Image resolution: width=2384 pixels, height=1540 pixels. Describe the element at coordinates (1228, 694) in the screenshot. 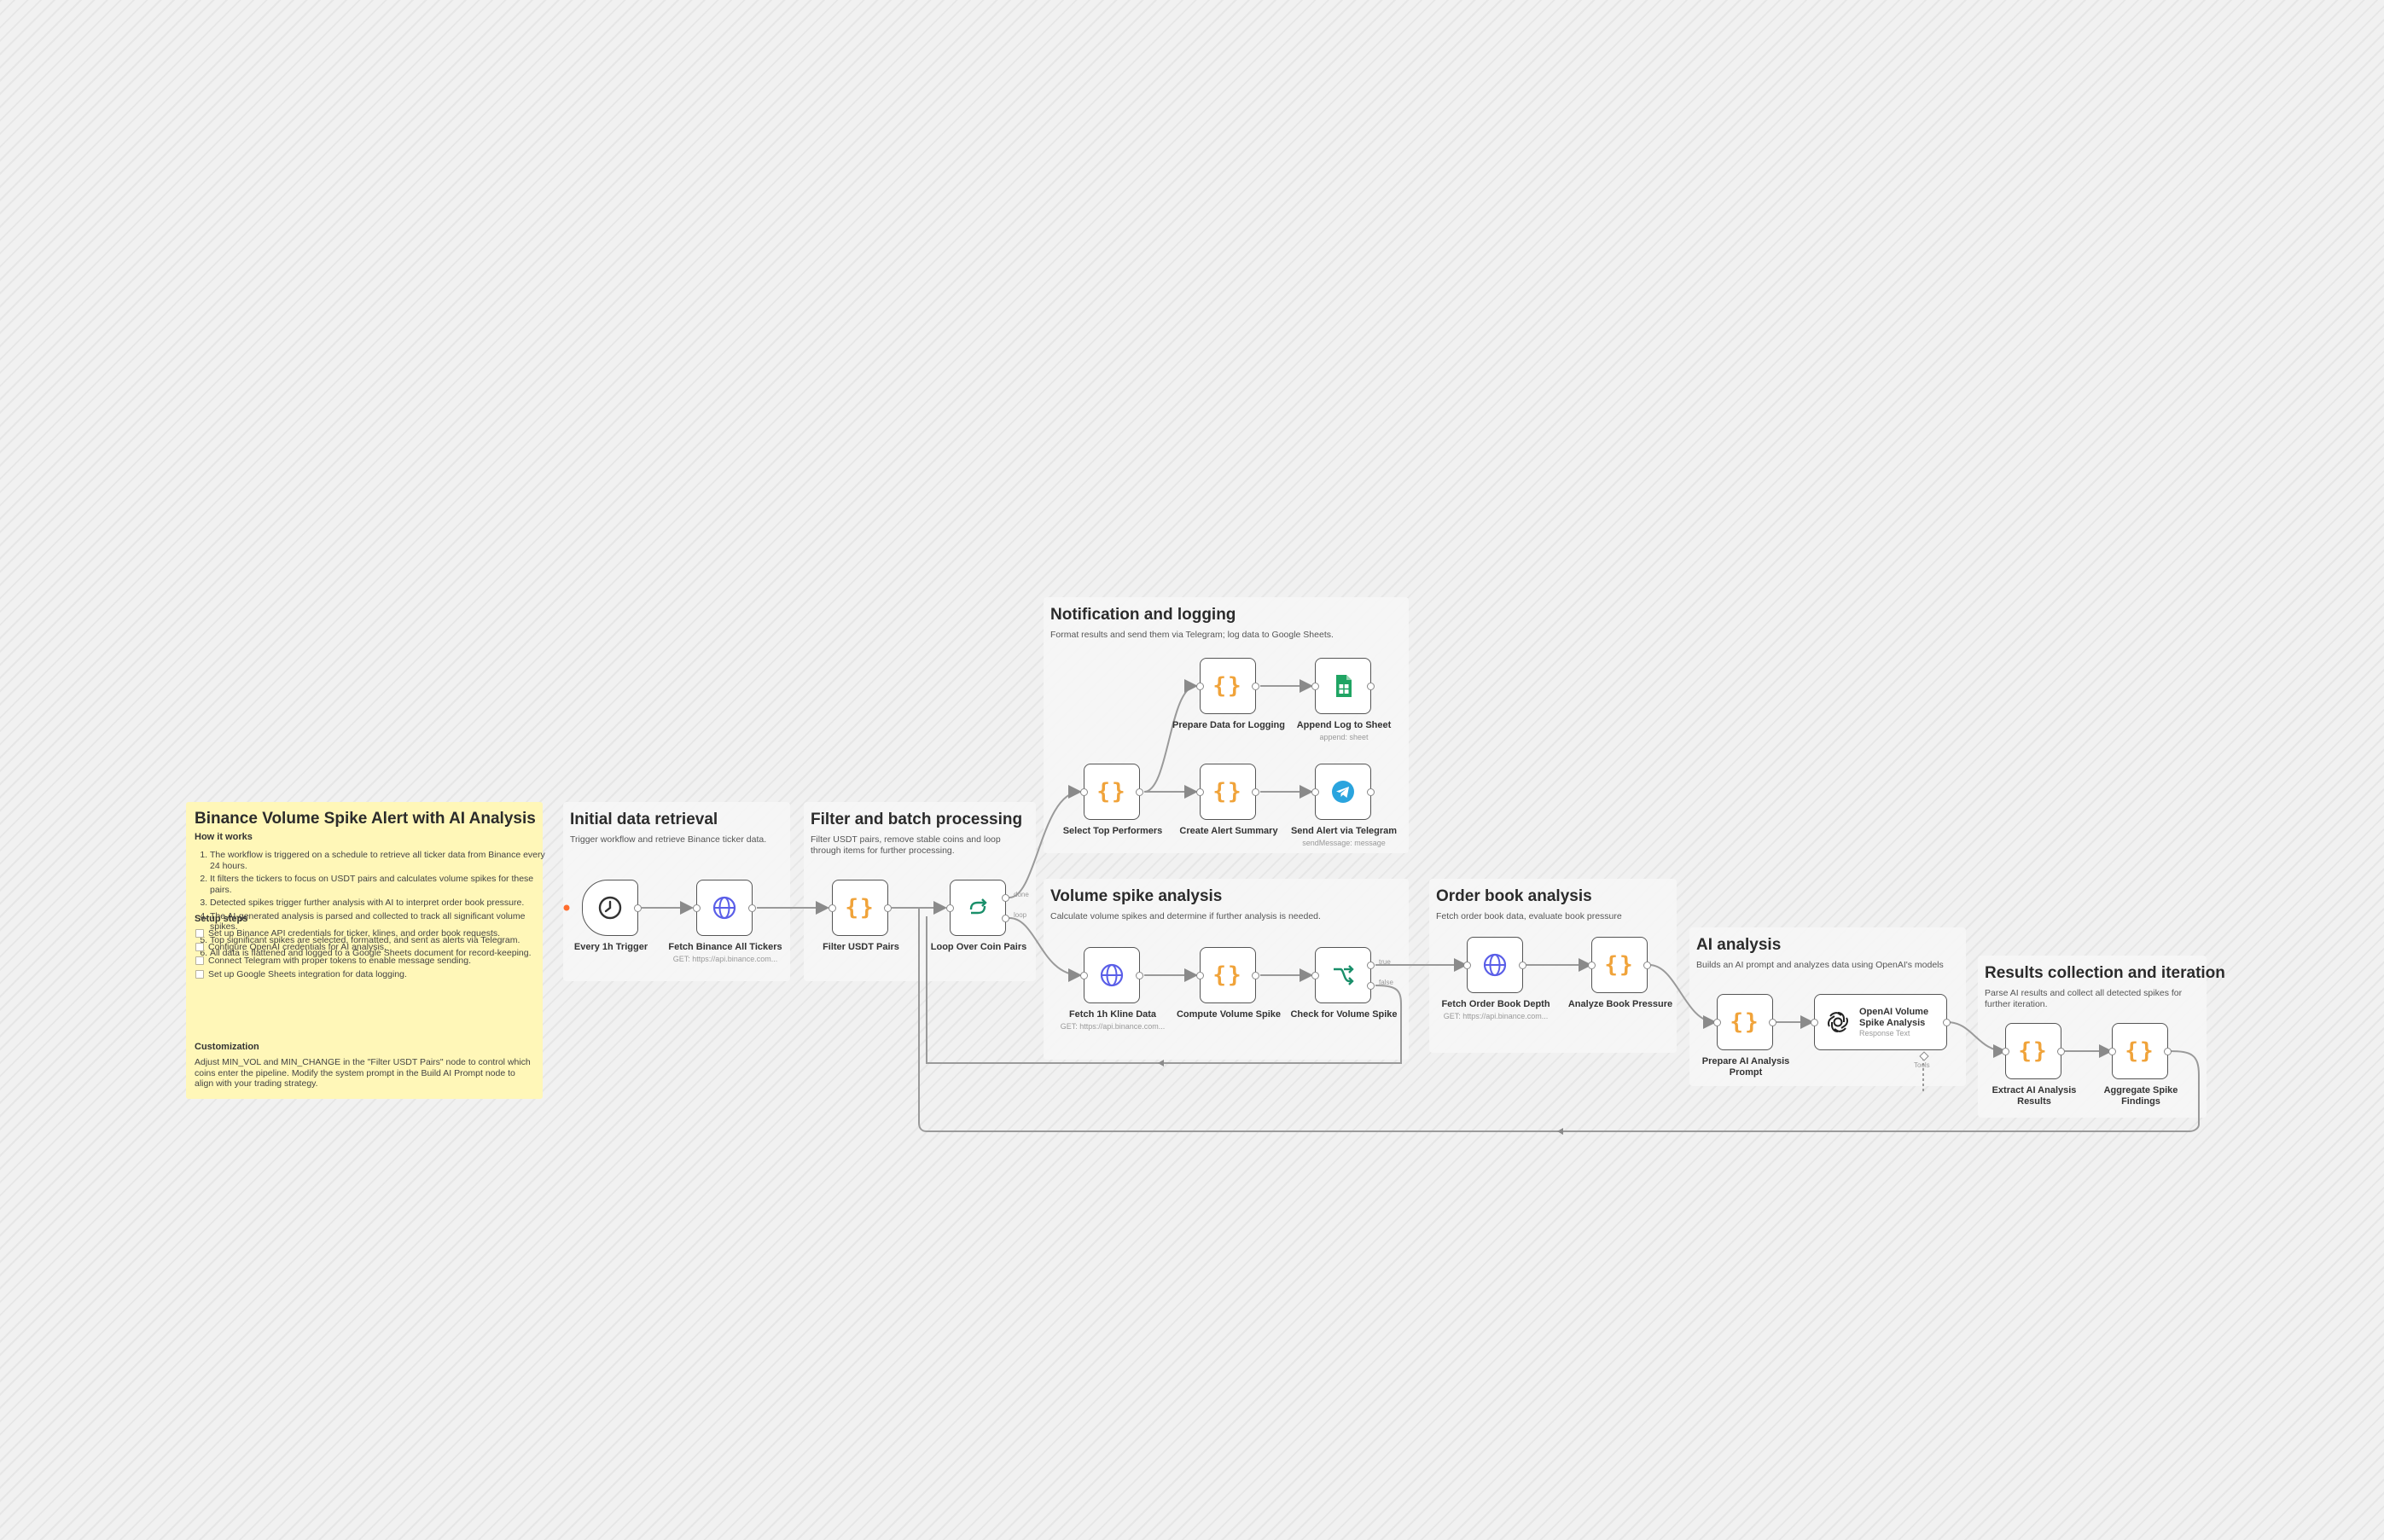

I see `node-prepare-data-for-logging: {} Prepare Data for Logging` at that location.